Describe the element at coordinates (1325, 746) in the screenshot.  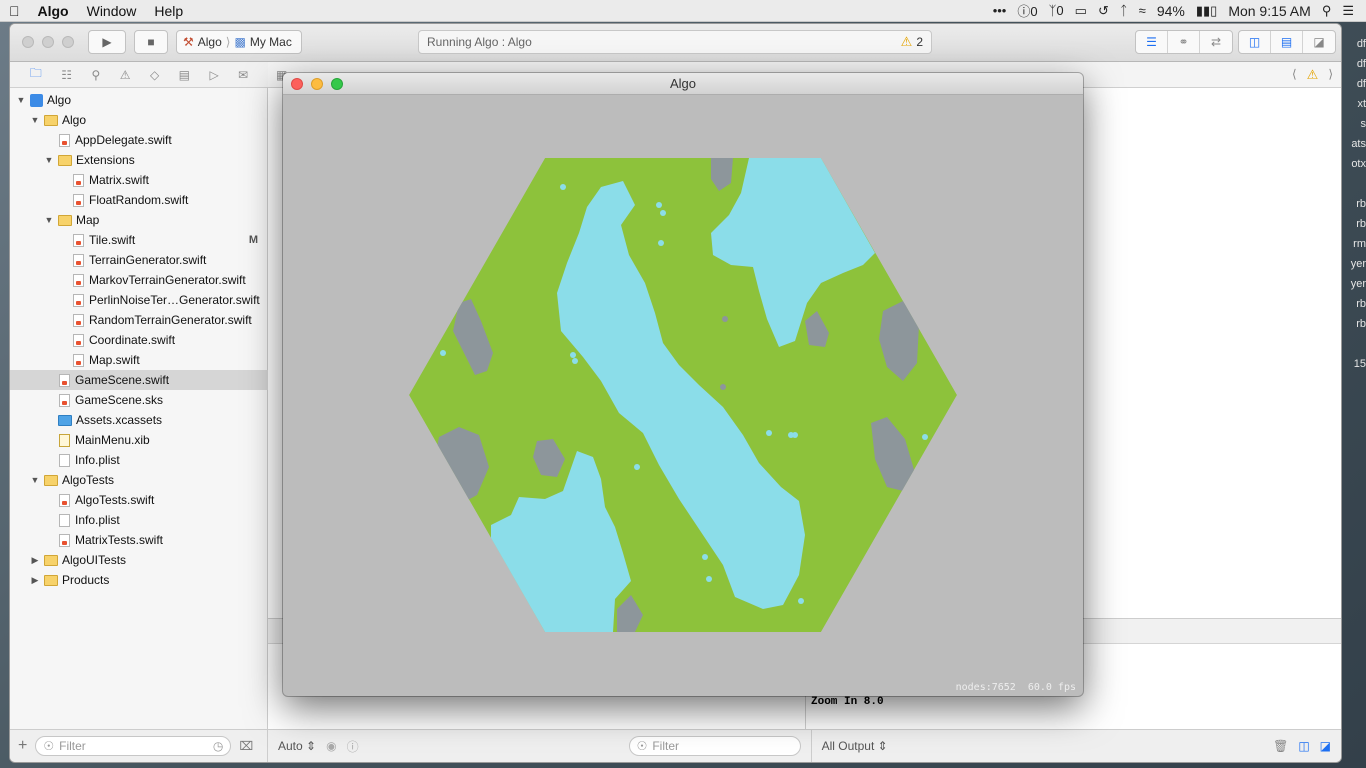
I see `console-toggle-icon: ◪` at that location.